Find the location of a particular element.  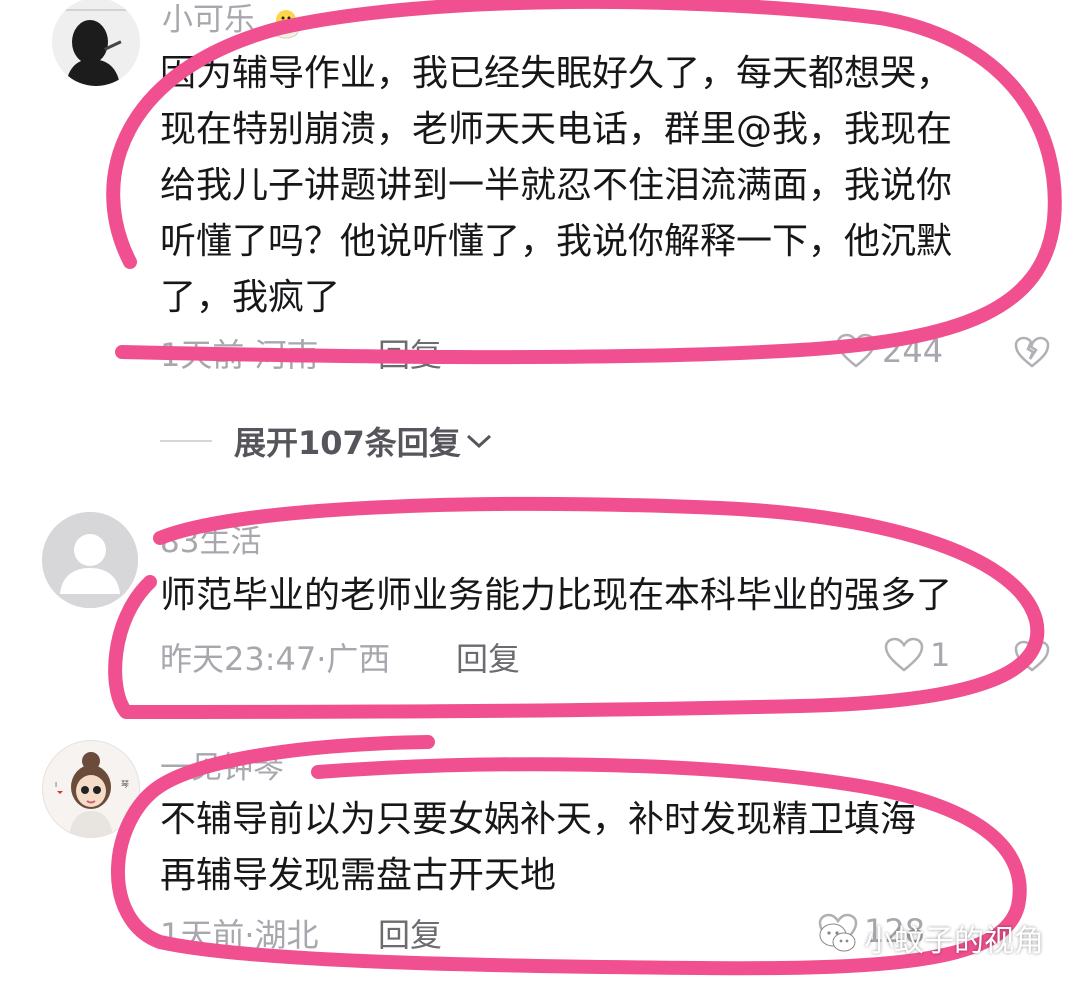

like-button: 244 is located at coordinates (889, 351).